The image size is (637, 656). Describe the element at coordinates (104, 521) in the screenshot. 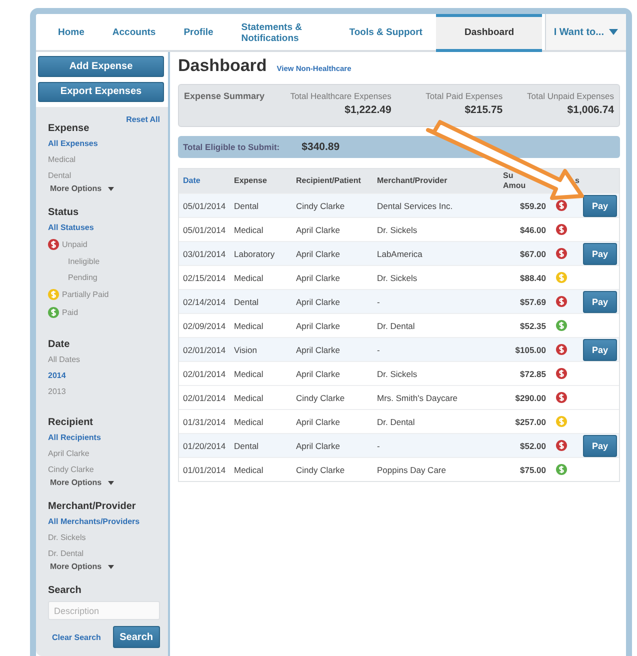

I see `filter-item: All Merchants/Providers` at that location.